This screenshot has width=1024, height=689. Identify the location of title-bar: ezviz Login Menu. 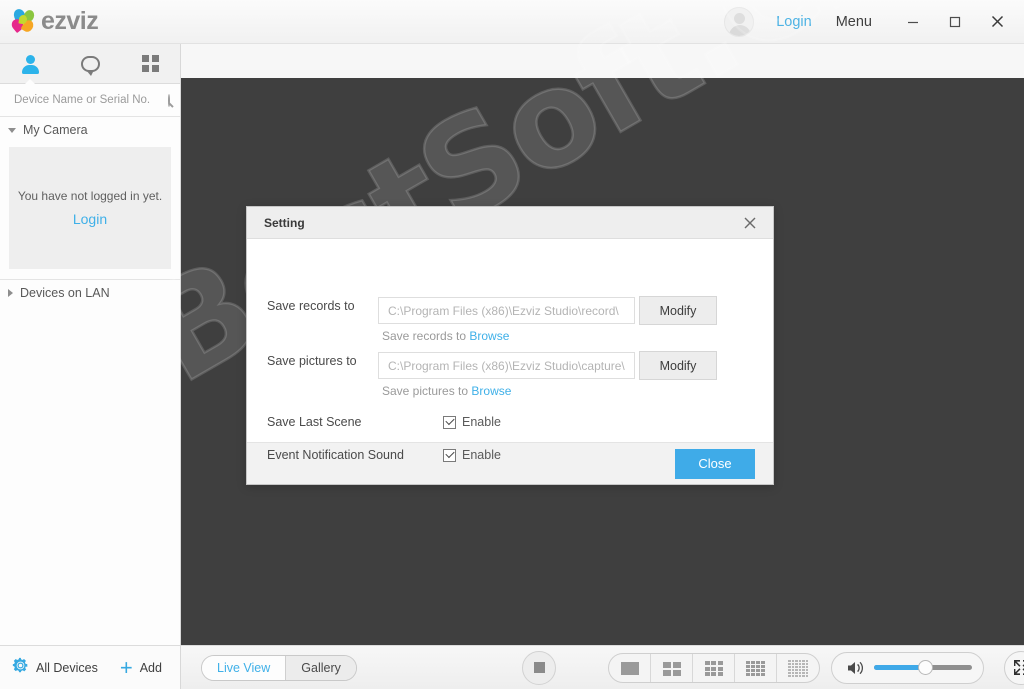
(512, 22).